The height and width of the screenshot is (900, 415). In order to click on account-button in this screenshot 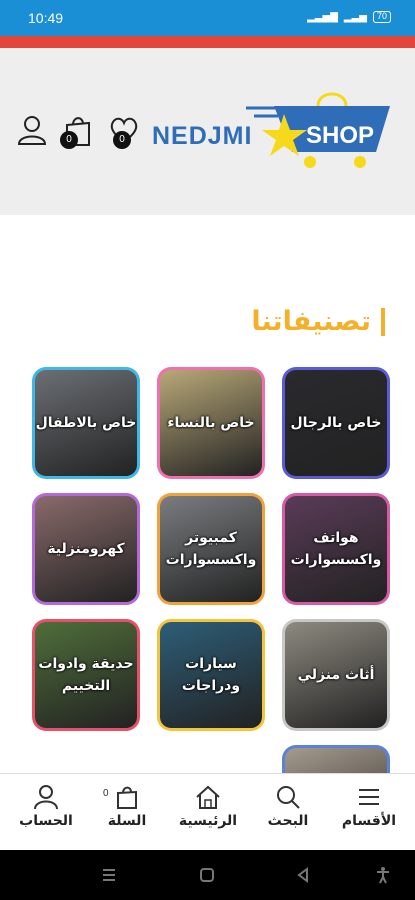, I will do `click(32, 130)`.